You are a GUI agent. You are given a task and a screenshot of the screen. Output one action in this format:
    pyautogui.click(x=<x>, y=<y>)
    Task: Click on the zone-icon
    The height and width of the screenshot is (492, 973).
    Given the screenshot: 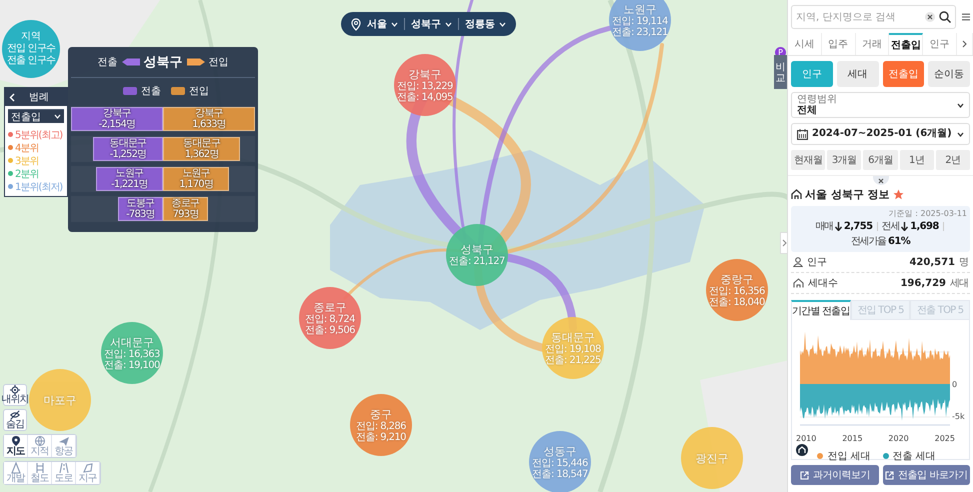 What is the action you would take?
    pyautogui.click(x=88, y=468)
    